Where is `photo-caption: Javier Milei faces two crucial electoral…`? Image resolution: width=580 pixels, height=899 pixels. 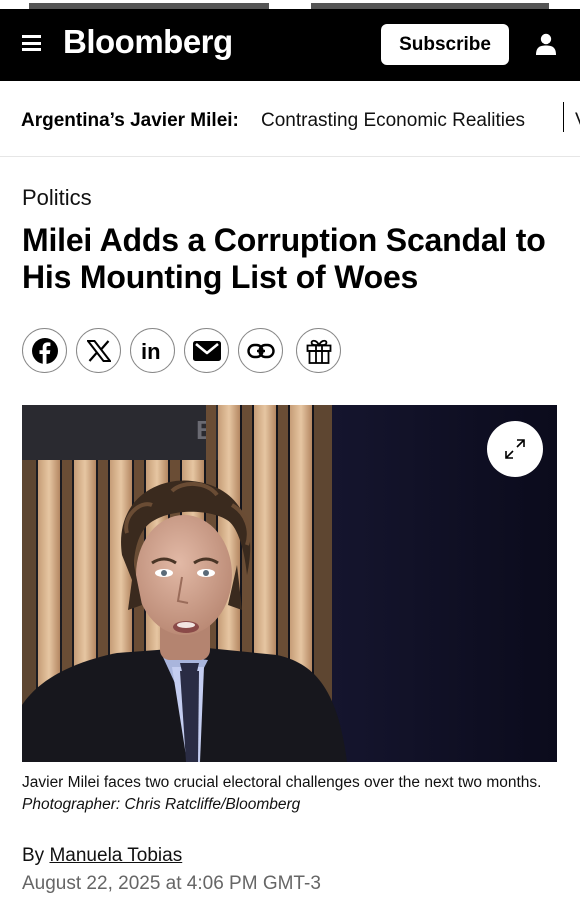 photo-caption: Javier Milei faces two crucial electoral… is located at coordinates (292, 794).